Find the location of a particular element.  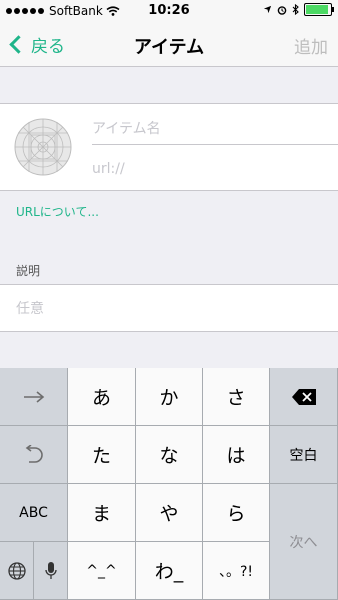

keyboard-abc-key: ABC is located at coordinates (34, 513).